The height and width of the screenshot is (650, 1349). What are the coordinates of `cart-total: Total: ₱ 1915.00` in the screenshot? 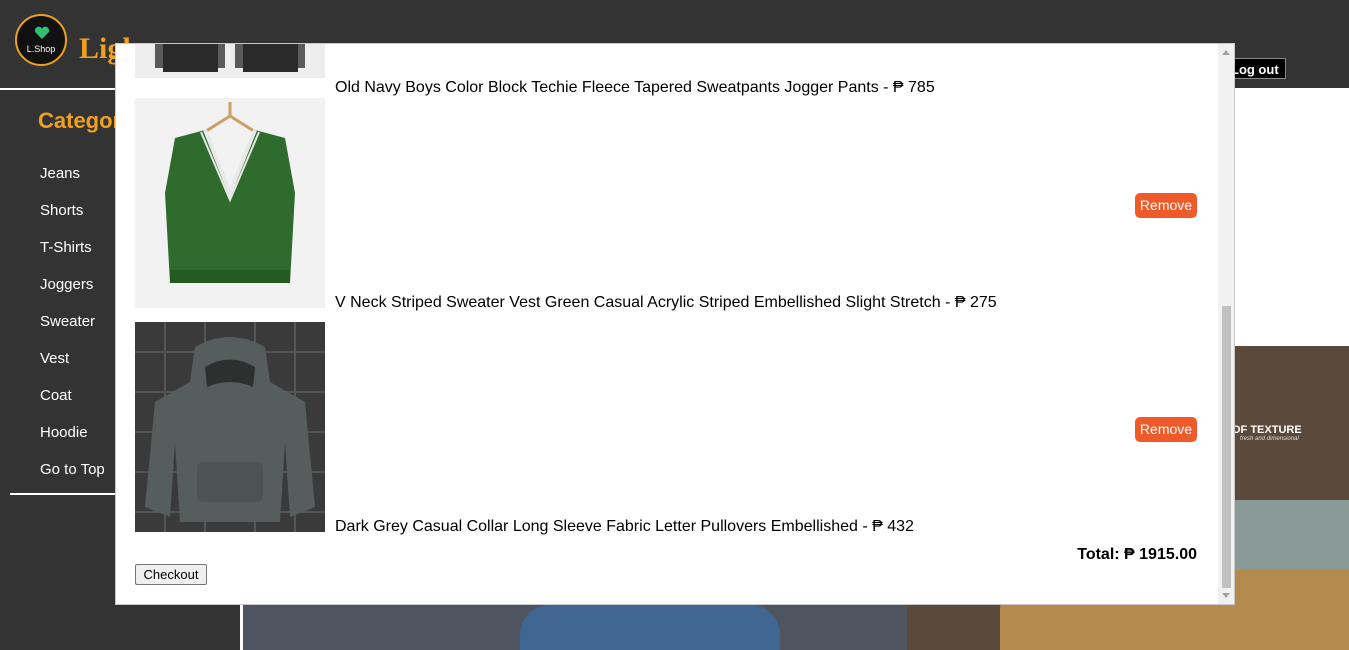 It's located at (1137, 554).